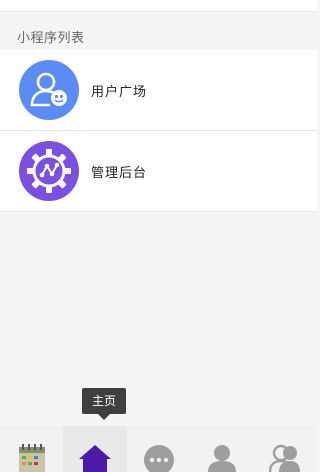  Describe the element at coordinates (285, 458) in the screenshot. I see `group-icon` at that location.